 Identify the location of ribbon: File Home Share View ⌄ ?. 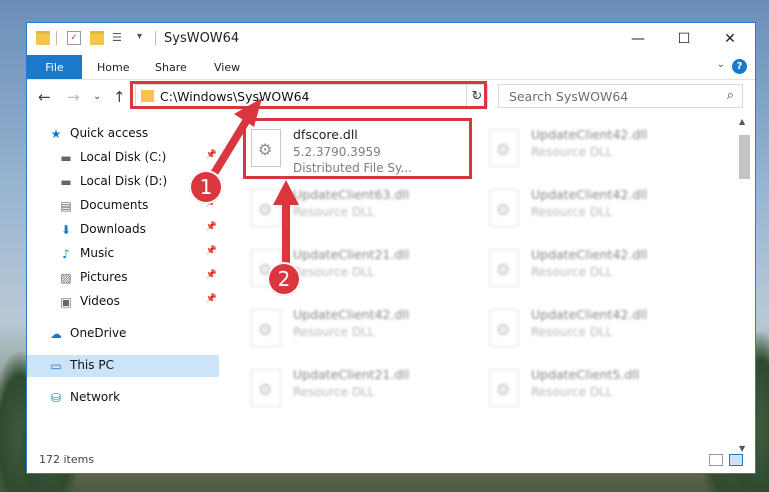
(391, 67).